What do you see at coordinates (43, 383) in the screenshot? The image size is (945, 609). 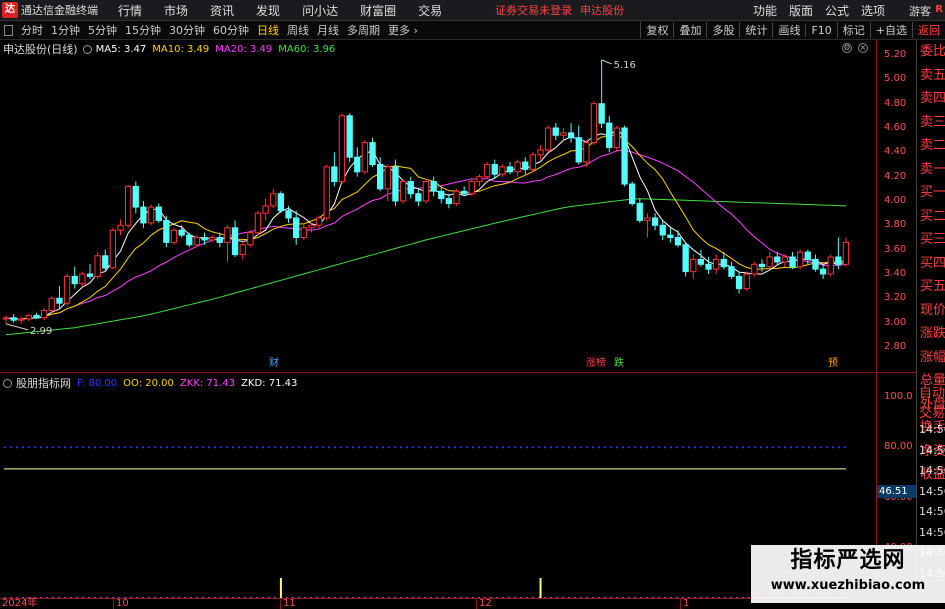 I see `indicator-title: 股朋指标网` at bounding box center [43, 383].